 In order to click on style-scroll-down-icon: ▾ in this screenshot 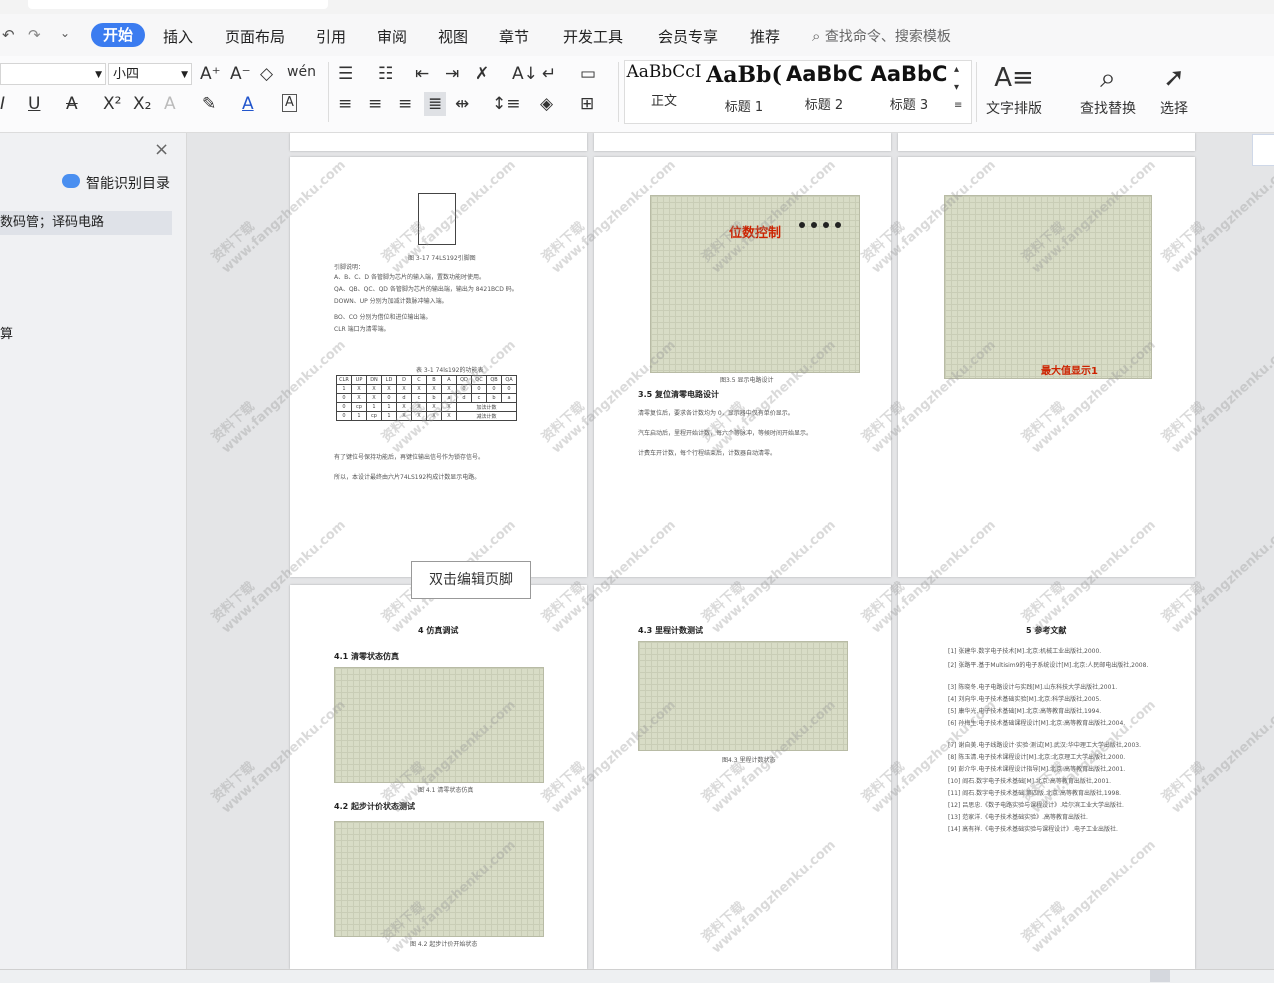, I will do `click(956, 88)`.